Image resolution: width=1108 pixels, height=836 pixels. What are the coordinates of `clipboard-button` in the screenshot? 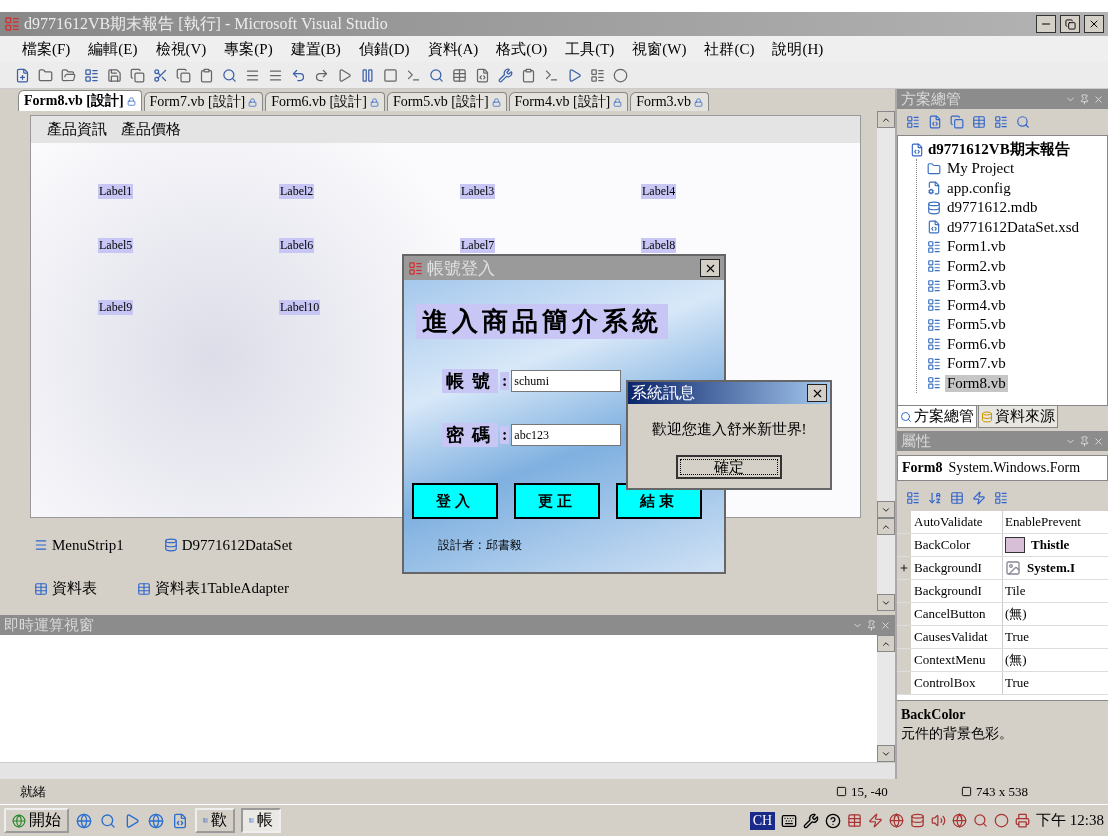 It's located at (528, 75).